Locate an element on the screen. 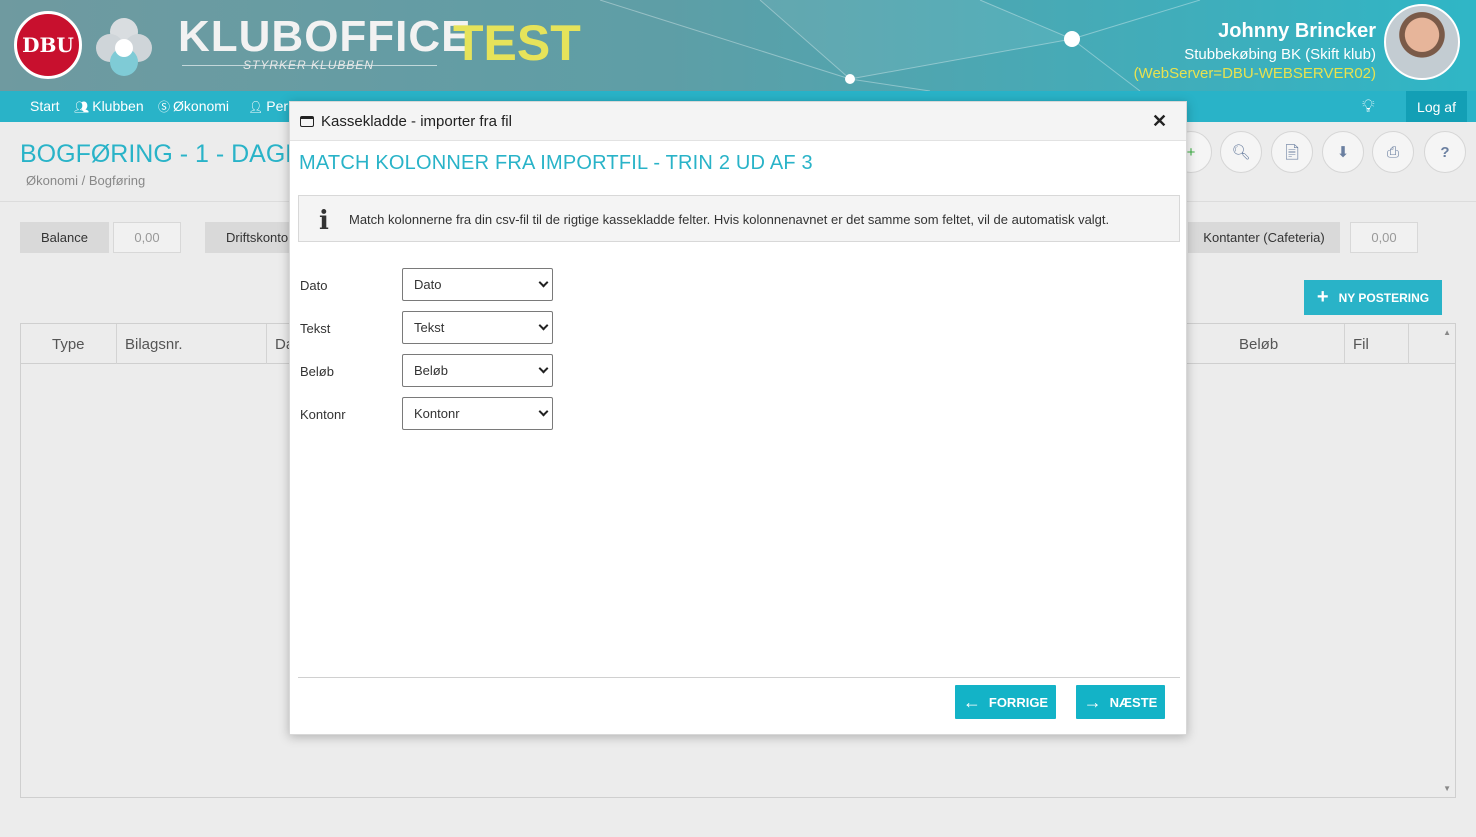 The height and width of the screenshot is (837, 1476). cafeteria-value: 0,00 is located at coordinates (1384, 237).